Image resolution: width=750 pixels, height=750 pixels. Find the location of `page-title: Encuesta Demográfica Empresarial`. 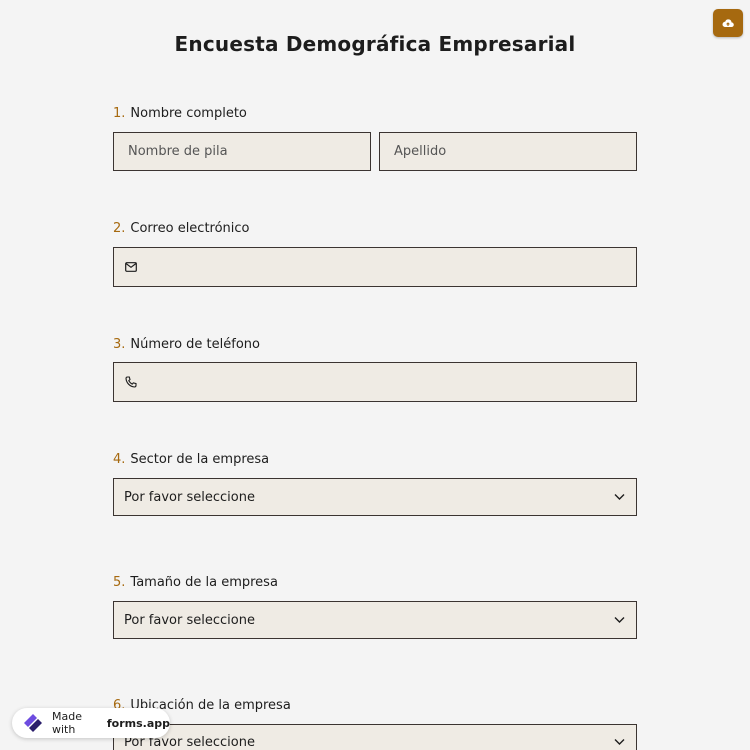

page-title: Encuesta Demográfica Empresarial is located at coordinates (375, 44).